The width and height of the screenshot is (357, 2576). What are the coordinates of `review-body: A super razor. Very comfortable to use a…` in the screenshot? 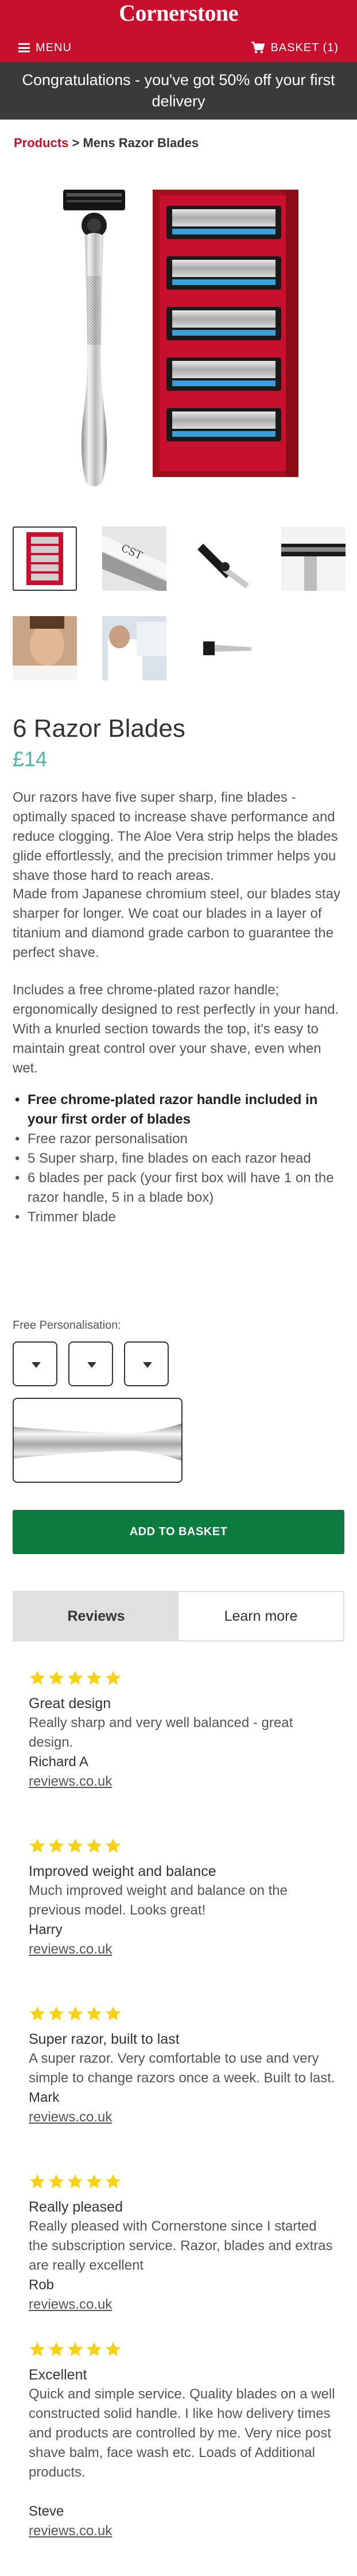 It's located at (182, 2068).